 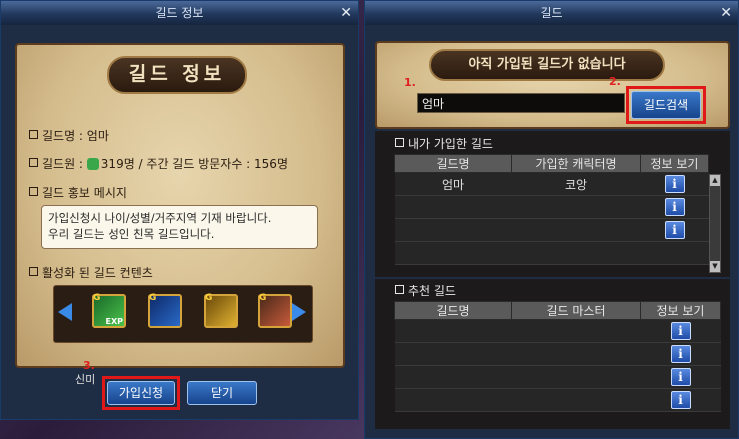 I want to click on guild-search-button: 길드검색, so click(x=666, y=105).